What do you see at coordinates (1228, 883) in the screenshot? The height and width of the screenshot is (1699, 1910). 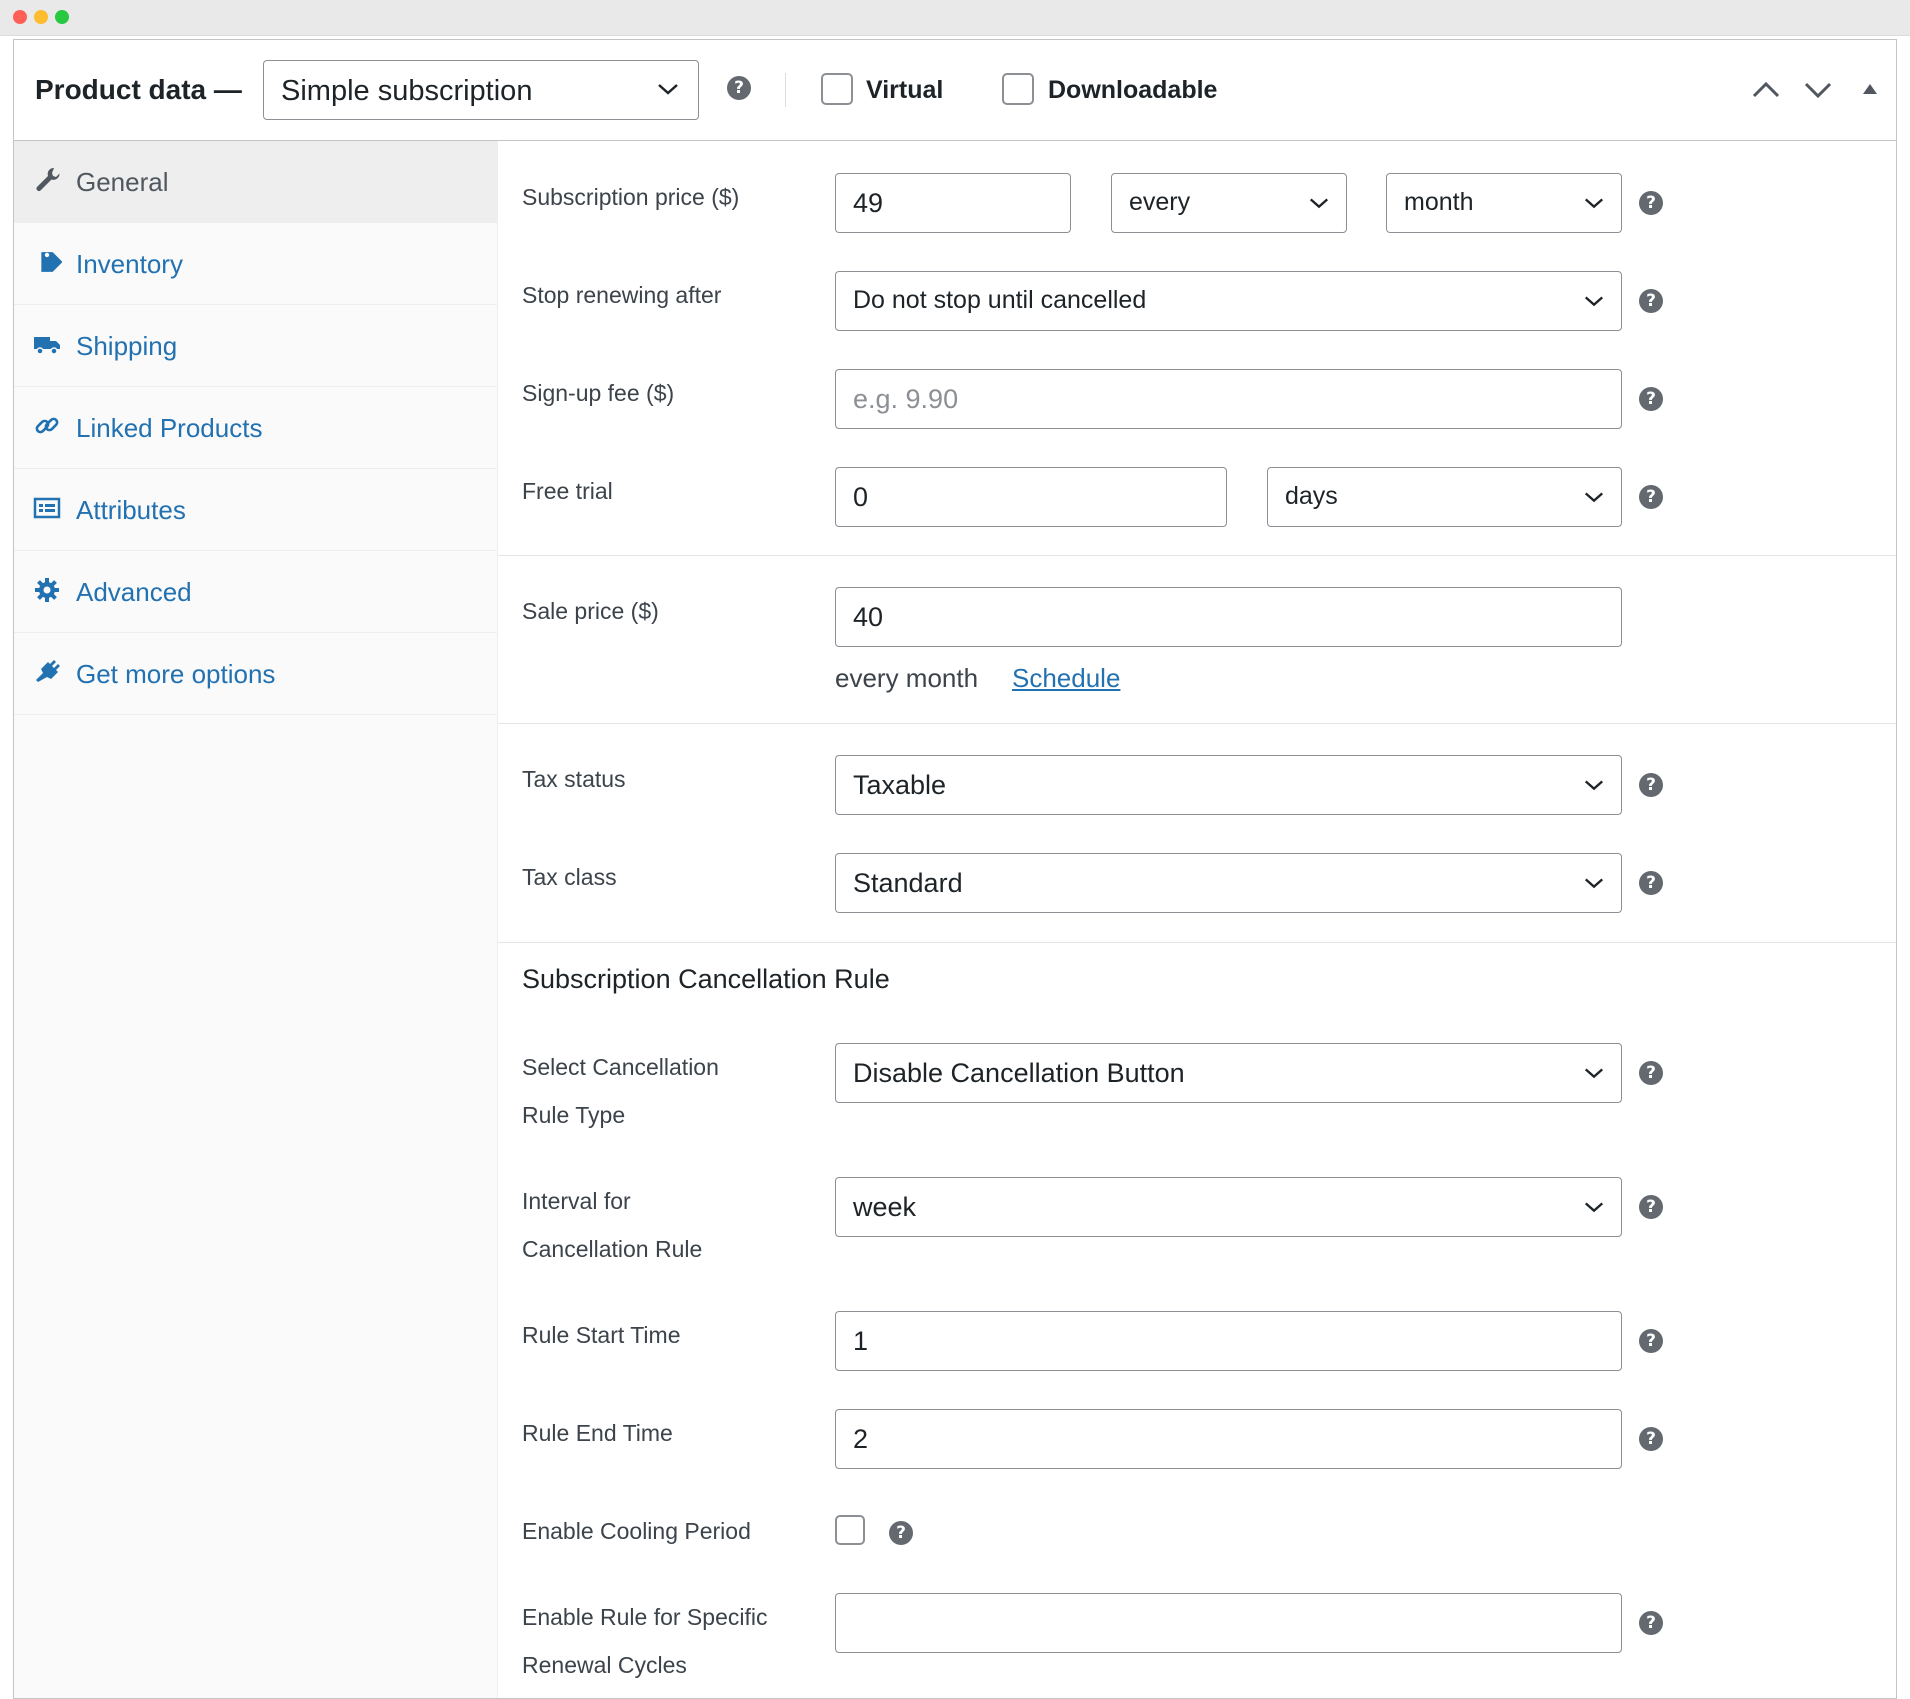 I see `tax-class-select: Standard` at bounding box center [1228, 883].